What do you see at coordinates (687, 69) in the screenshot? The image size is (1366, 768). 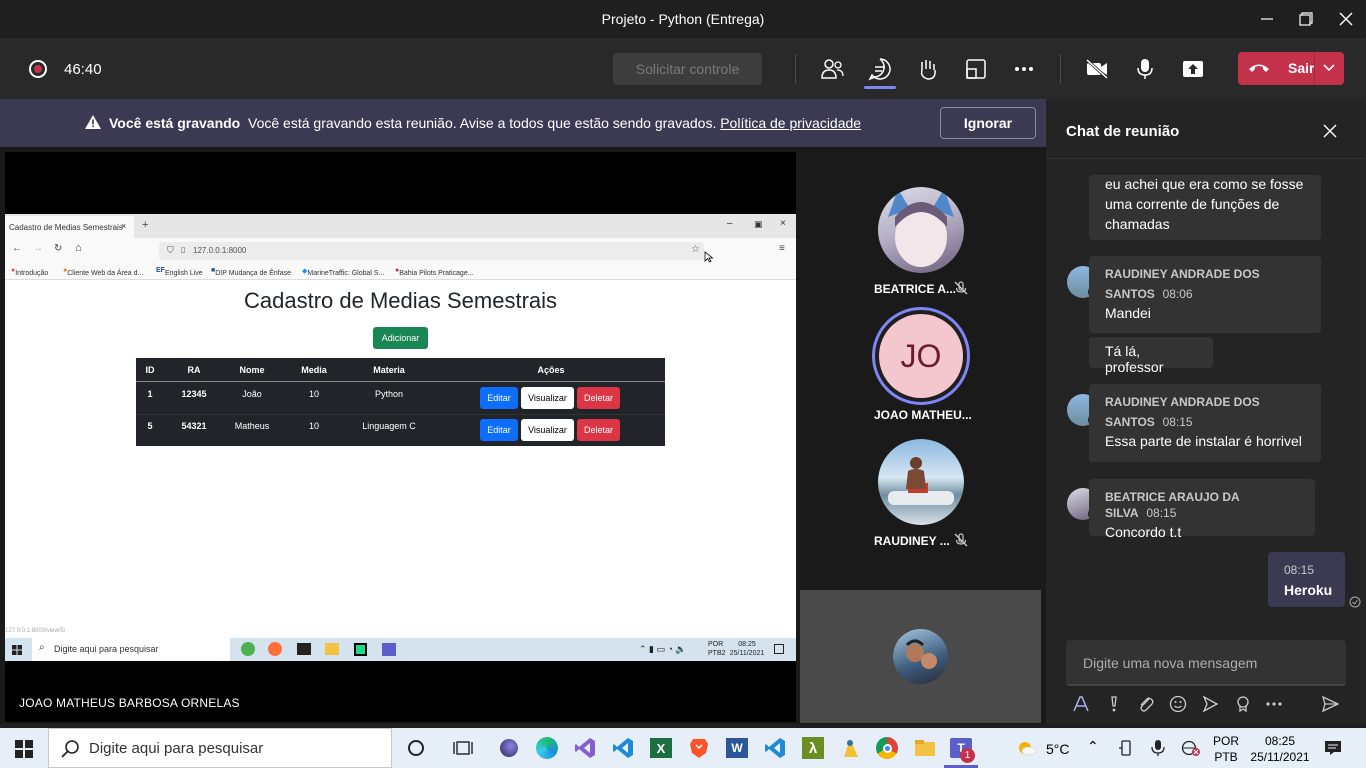 I see `request-control-button: Solicitar controle` at bounding box center [687, 69].